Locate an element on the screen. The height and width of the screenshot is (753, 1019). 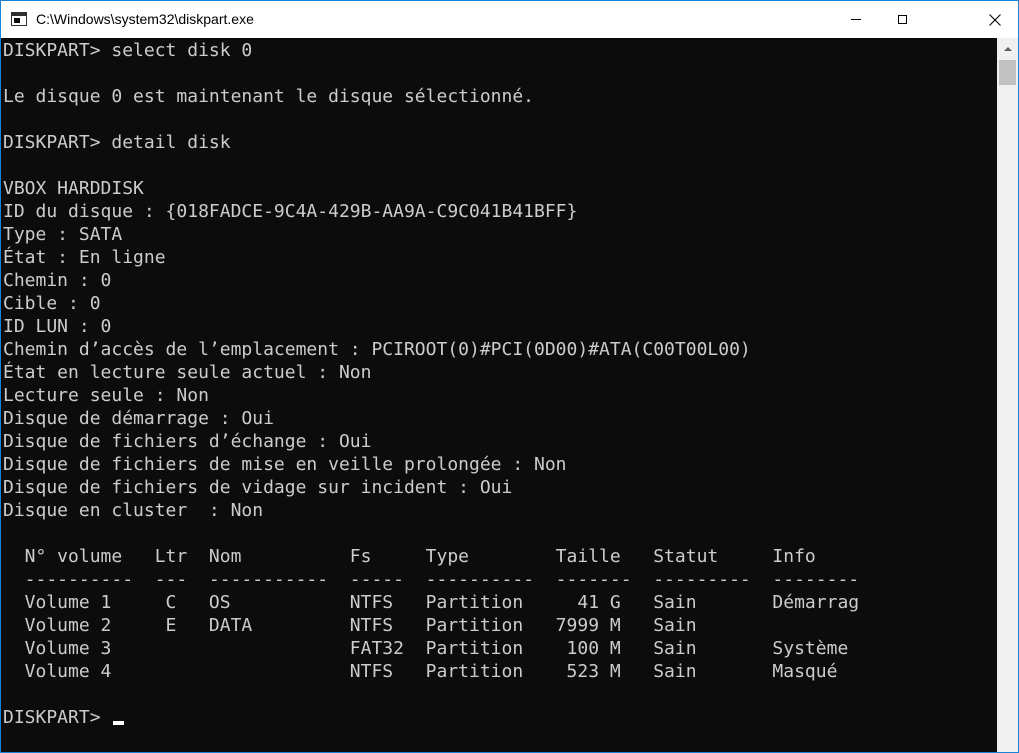
console-line-text: Type : SATA is located at coordinates (63, 234).